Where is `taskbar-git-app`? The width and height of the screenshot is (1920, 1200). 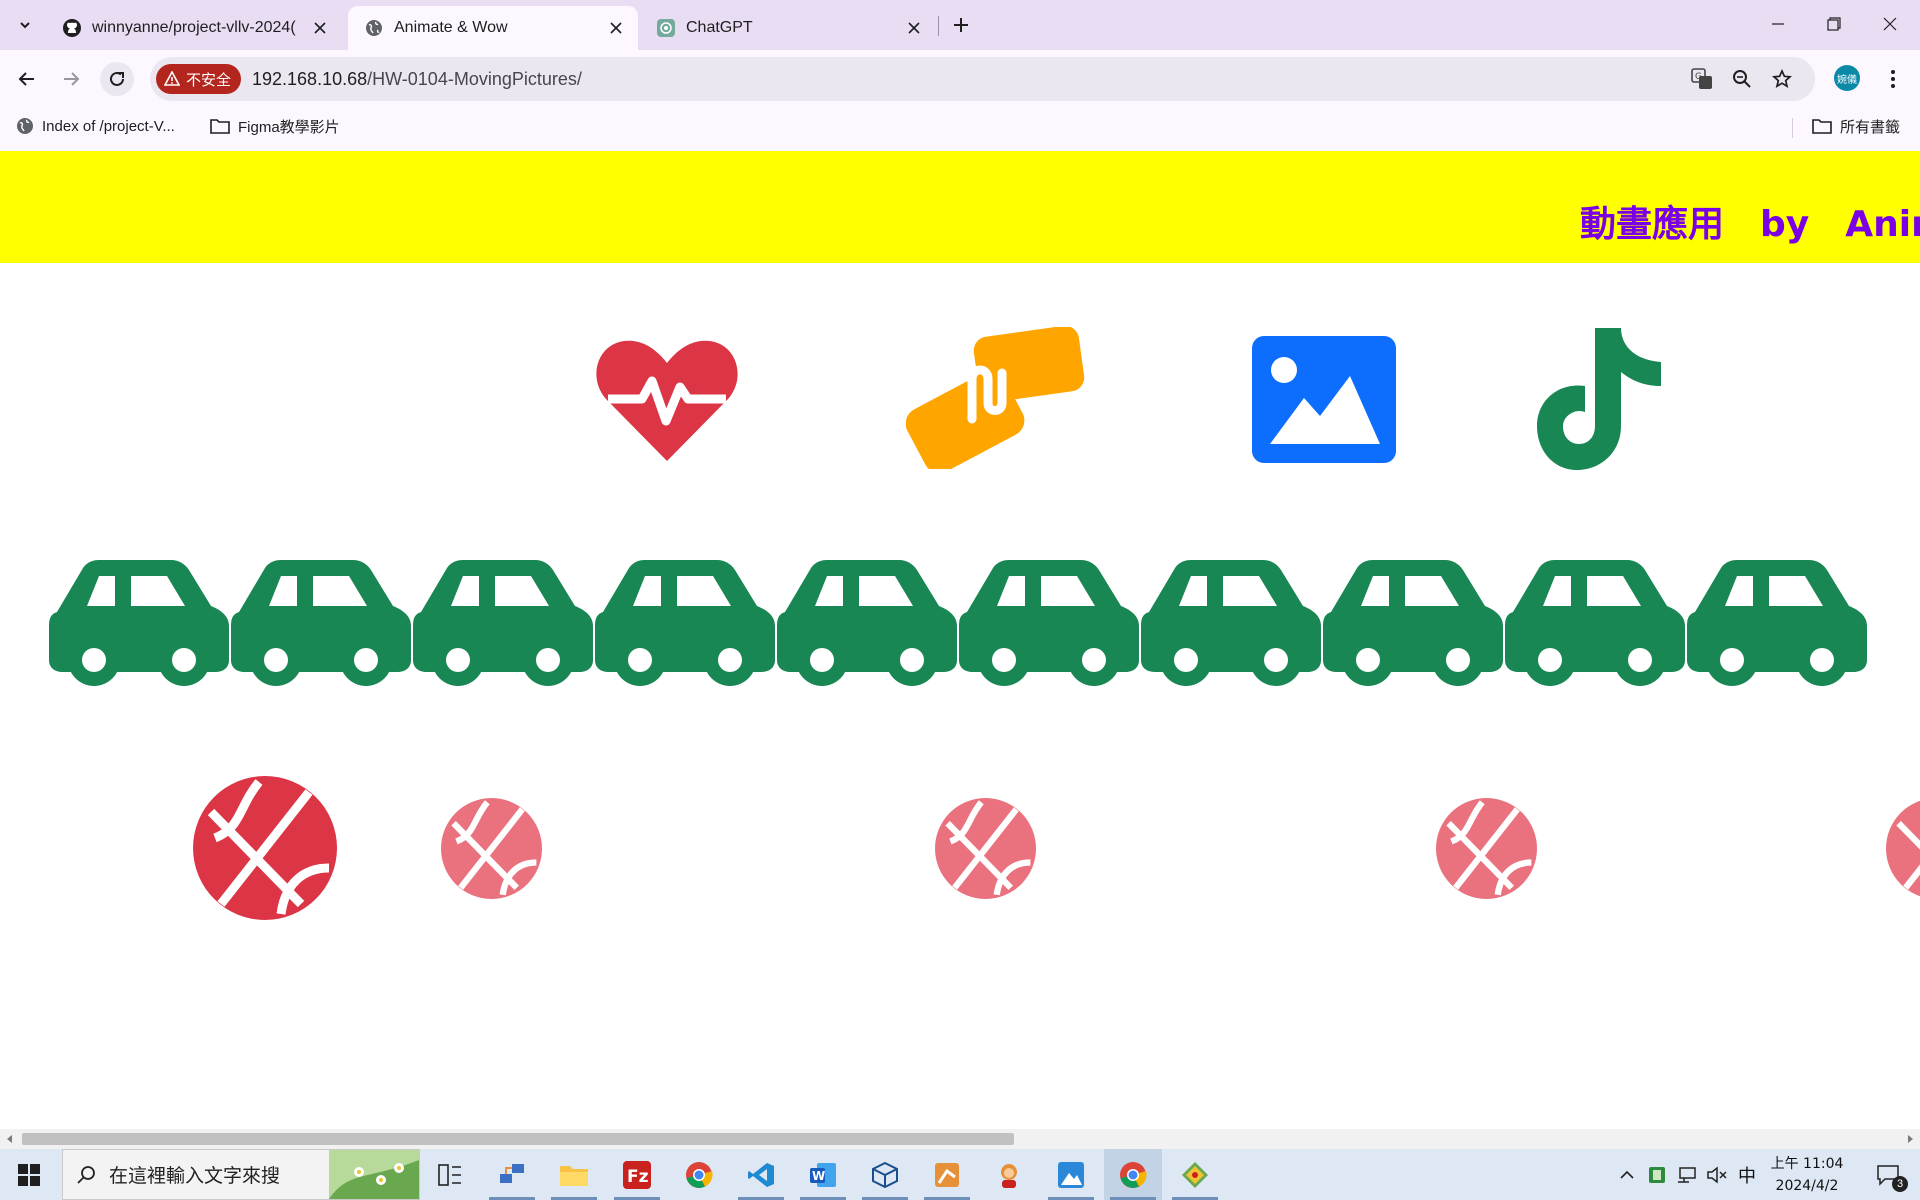 taskbar-git-app is located at coordinates (1195, 1174).